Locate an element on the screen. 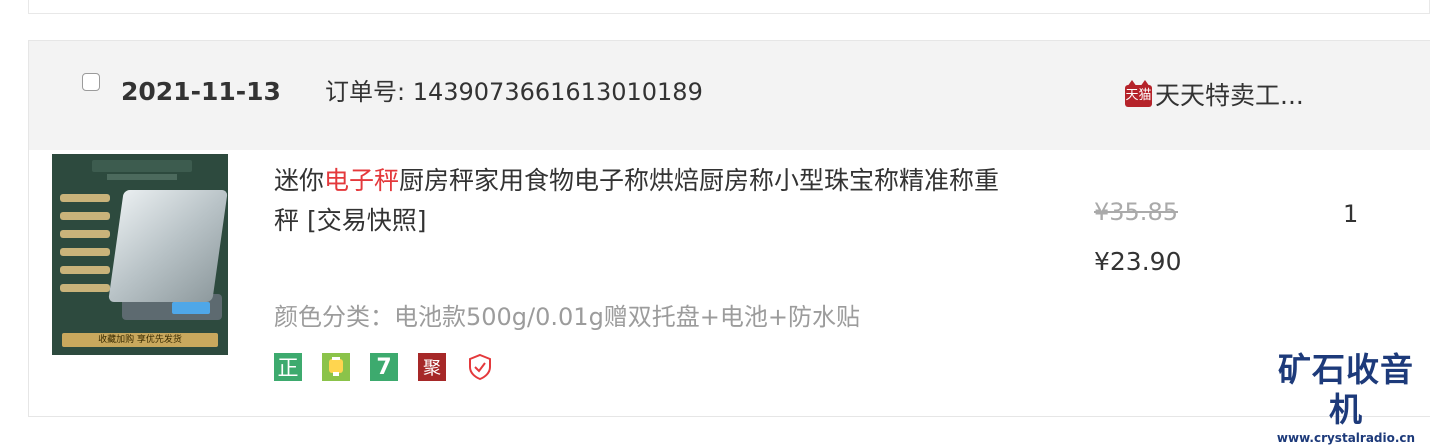 Image resolution: width=1430 pixels, height=446 pixels. watermark-logo: 矿石收音机 www.crystalradio.cn is located at coordinates (1346, 397).